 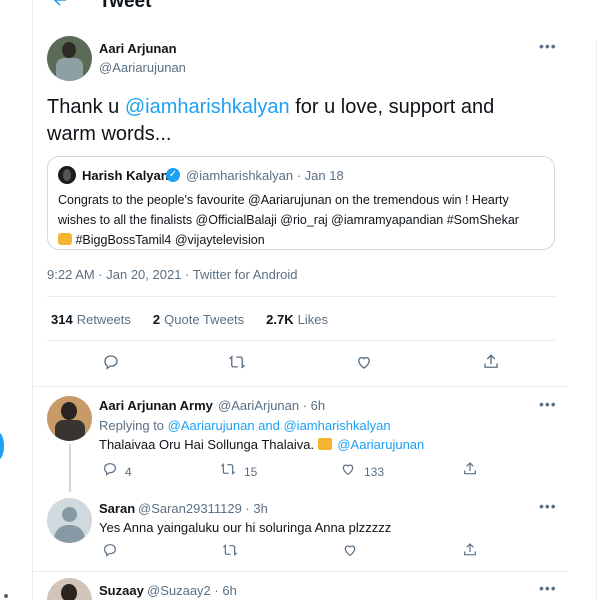 What do you see at coordinates (208, 444) in the screenshot?
I see `reply-text-body: Thalaivaa Oru Hai Sollunga Thalaiva.` at bounding box center [208, 444].